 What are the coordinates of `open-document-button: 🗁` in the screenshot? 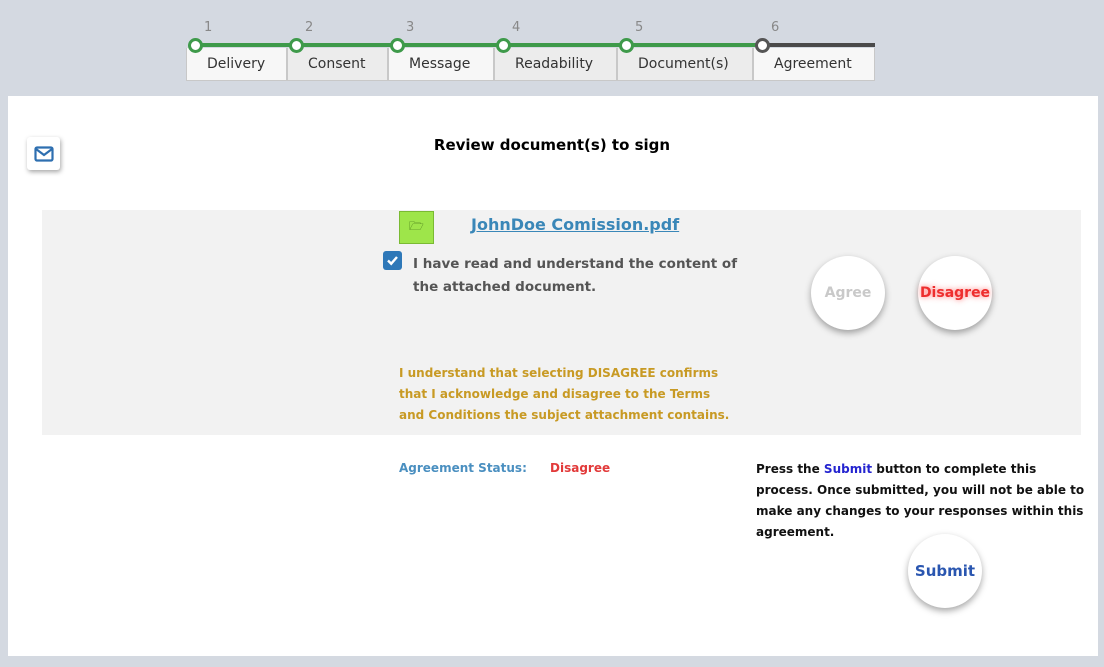 It's located at (416, 227).